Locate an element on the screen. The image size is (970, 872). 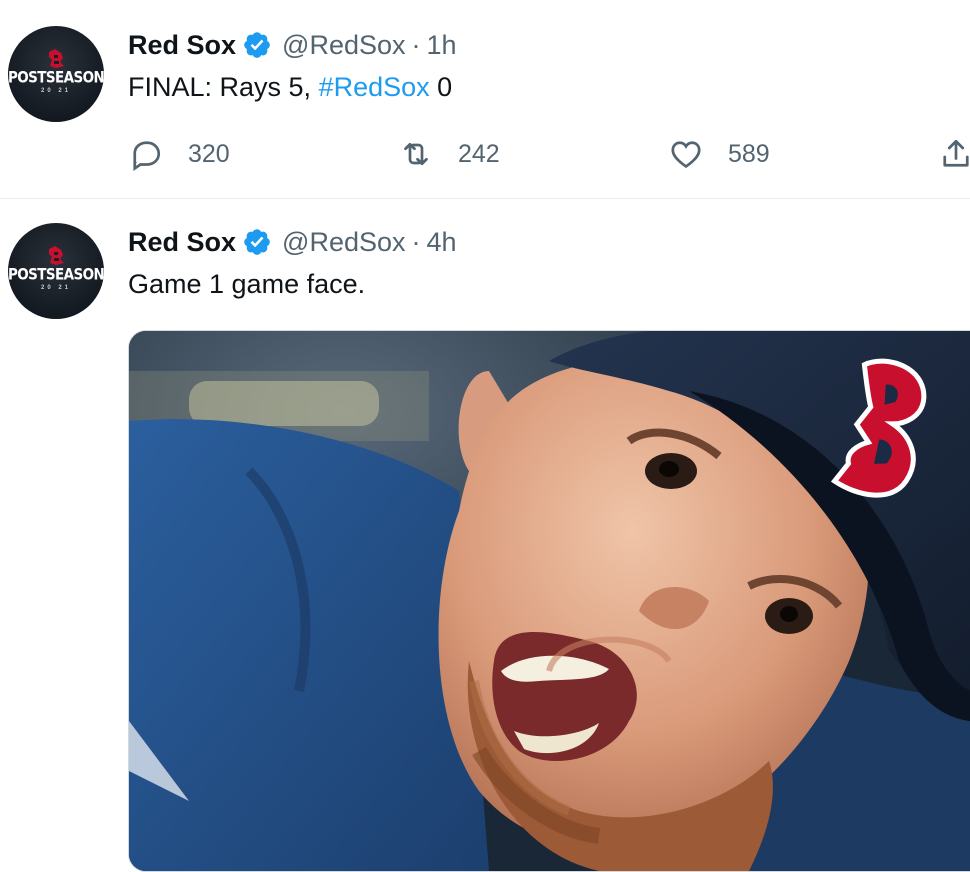
retweet-button: 242 is located at coordinates (449, 154).